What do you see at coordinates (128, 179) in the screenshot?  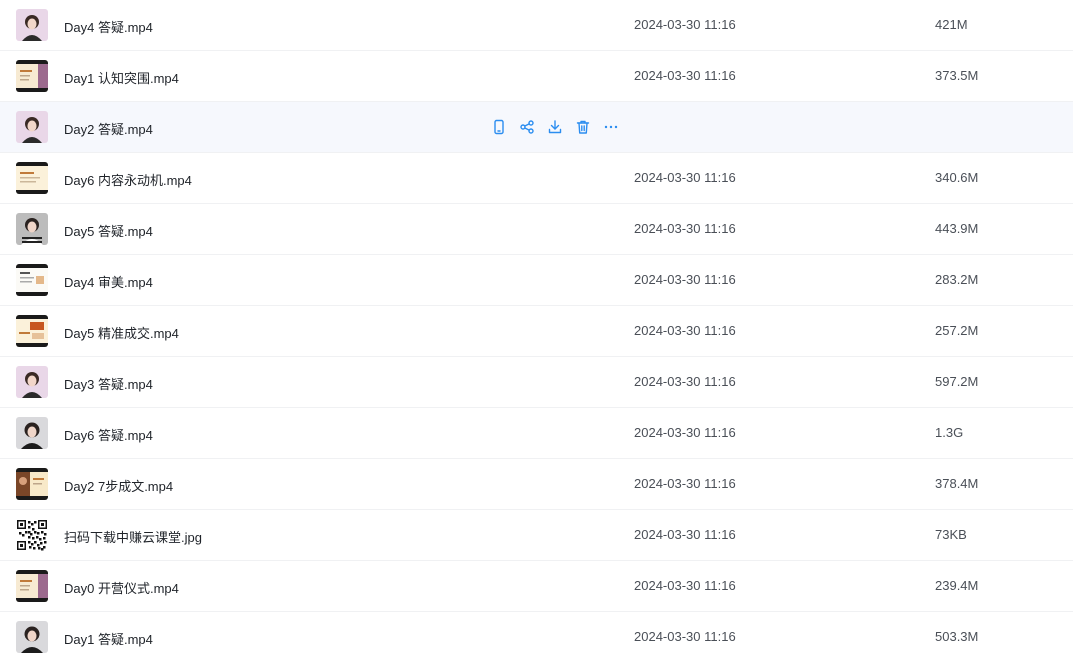 I see `file-name: Day6 内容永动机.mp4` at bounding box center [128, 179].